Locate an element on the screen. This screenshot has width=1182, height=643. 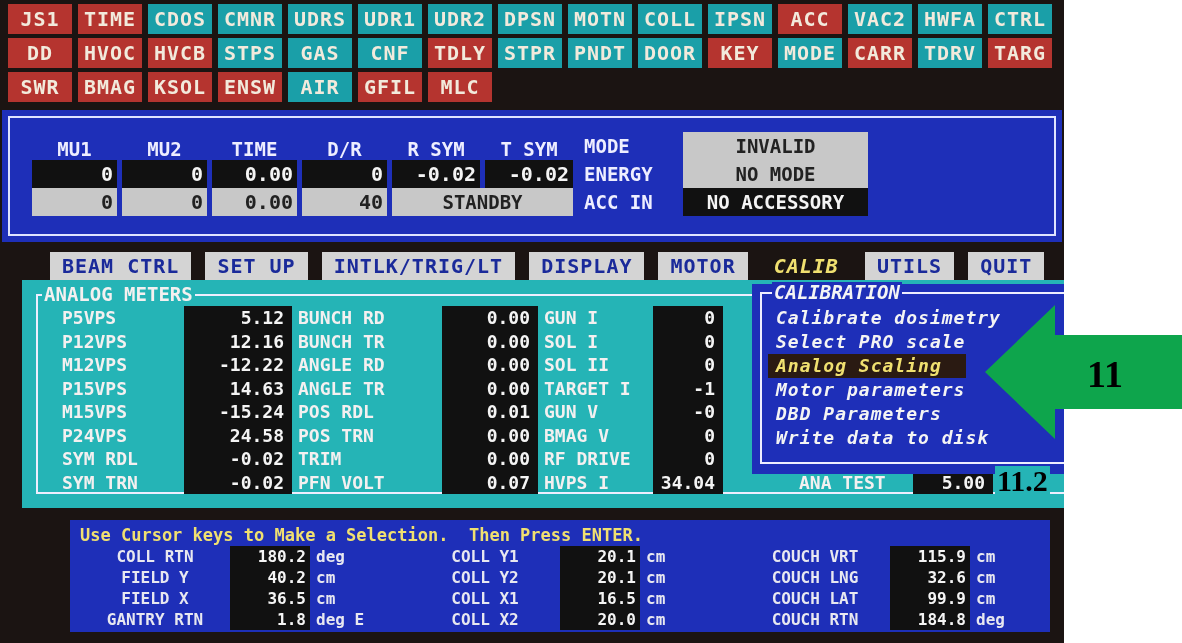
status-tile: KSOL is located at coordinates (180, 87).